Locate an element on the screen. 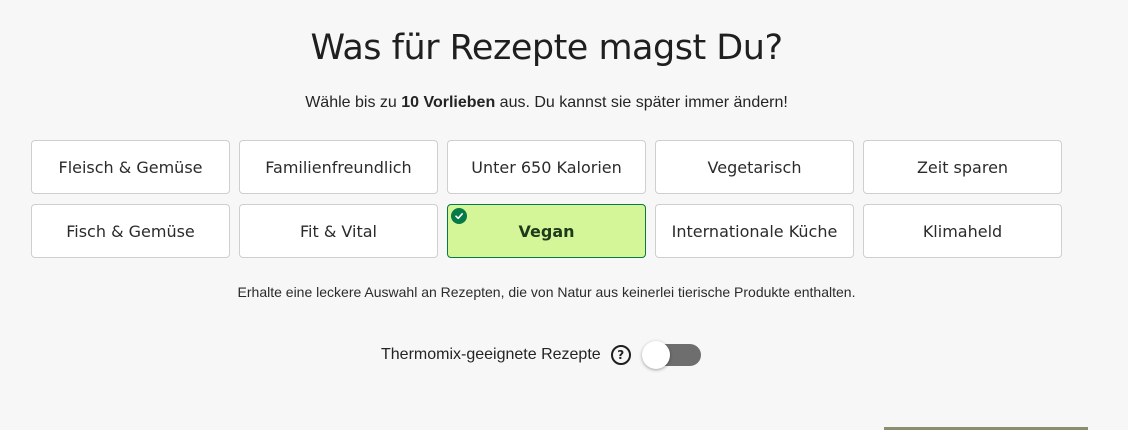  subtitle-prefix: Wähle bis zu is located at coordinates (353, 102).